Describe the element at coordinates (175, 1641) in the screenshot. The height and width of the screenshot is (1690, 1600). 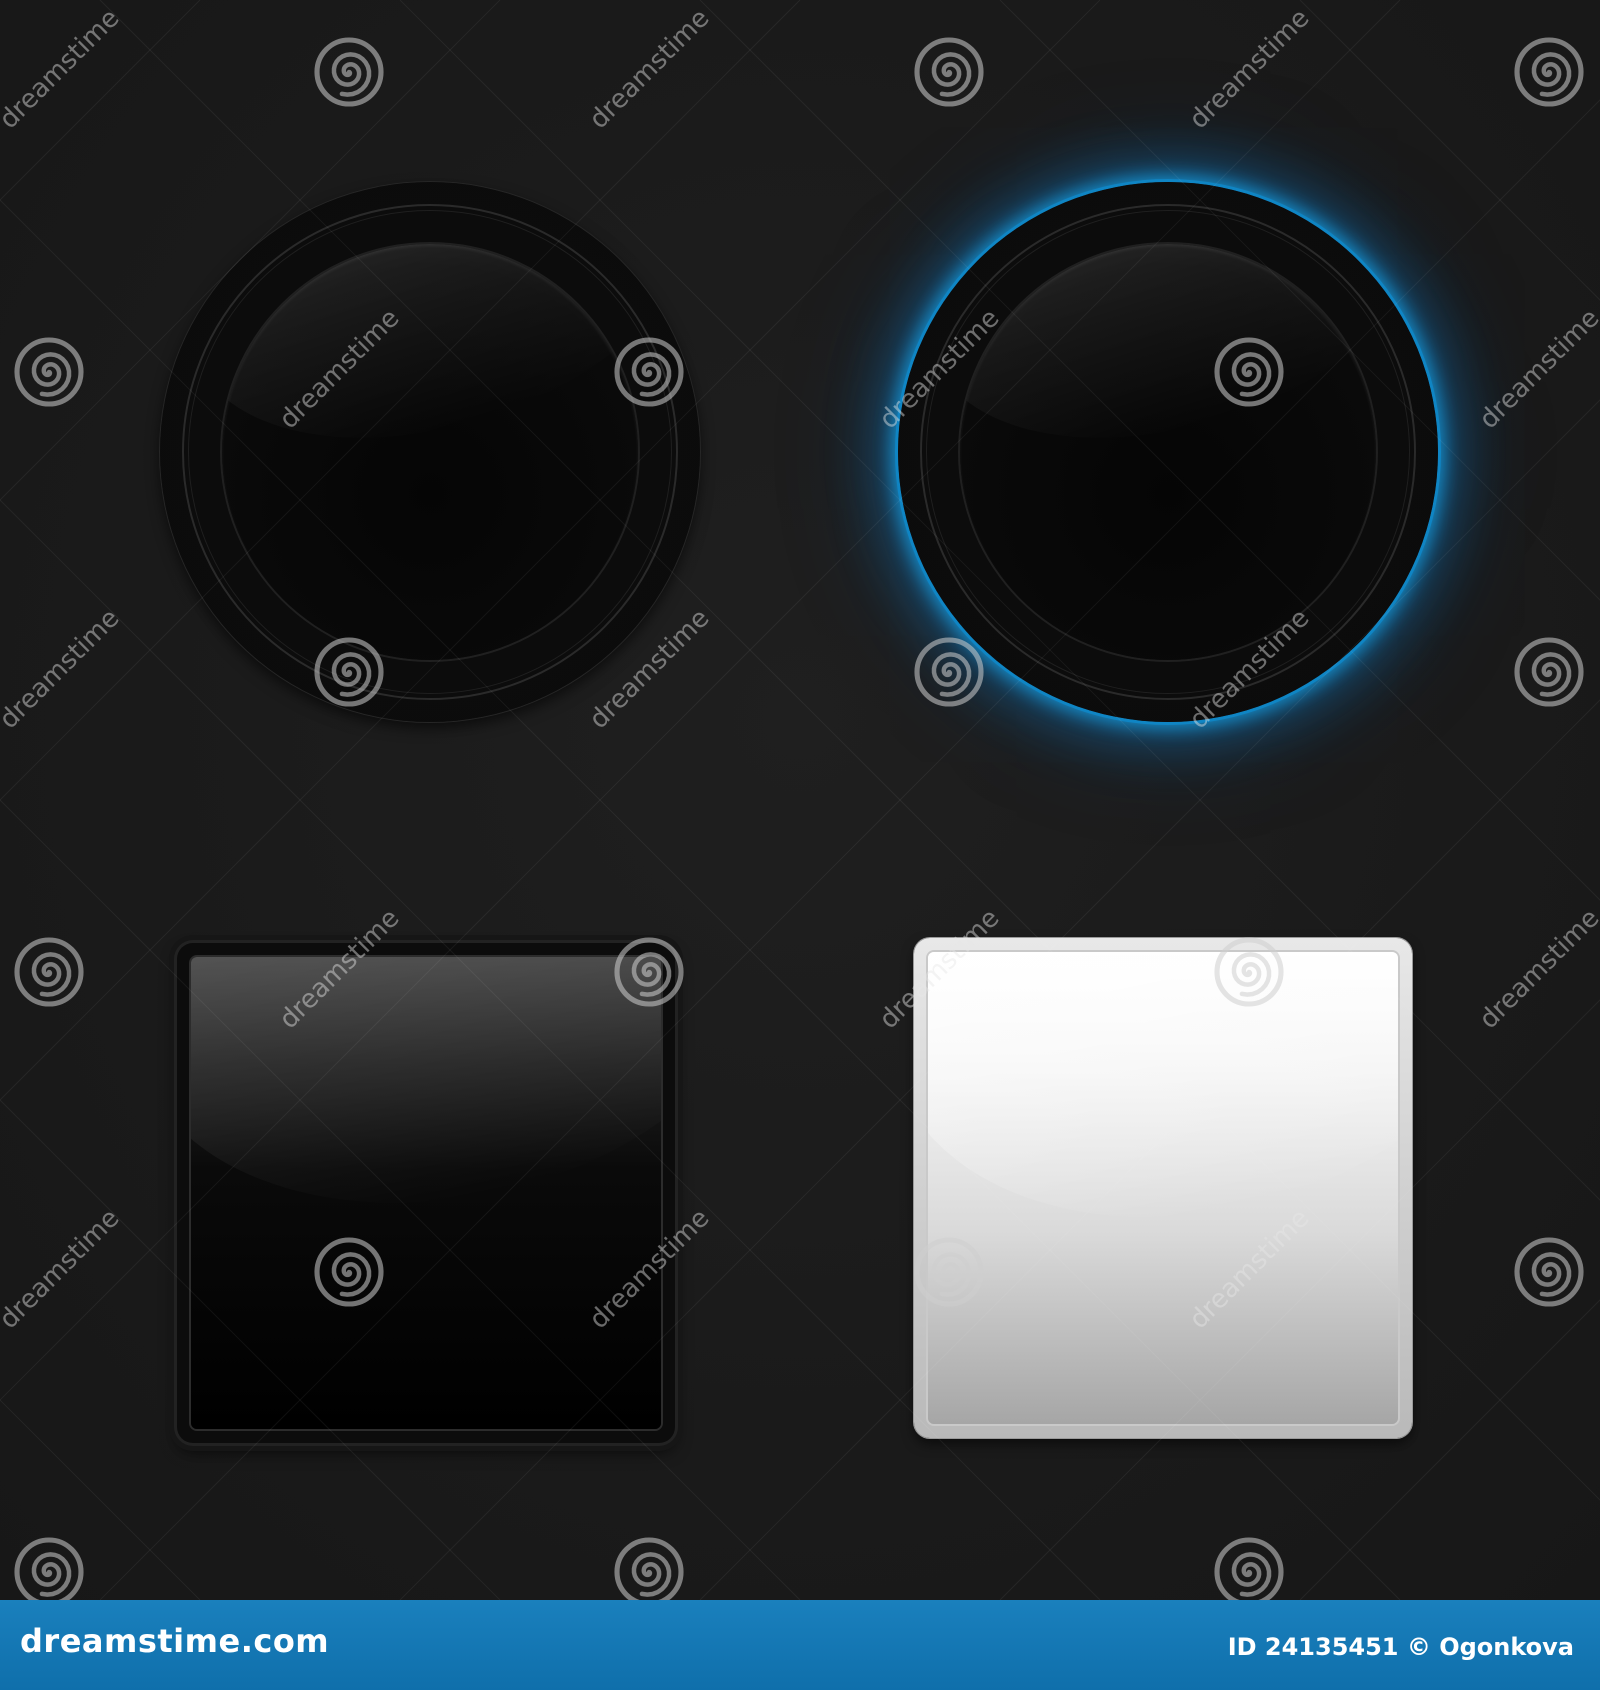
I see `site-name: dreamstime.com` at that location.